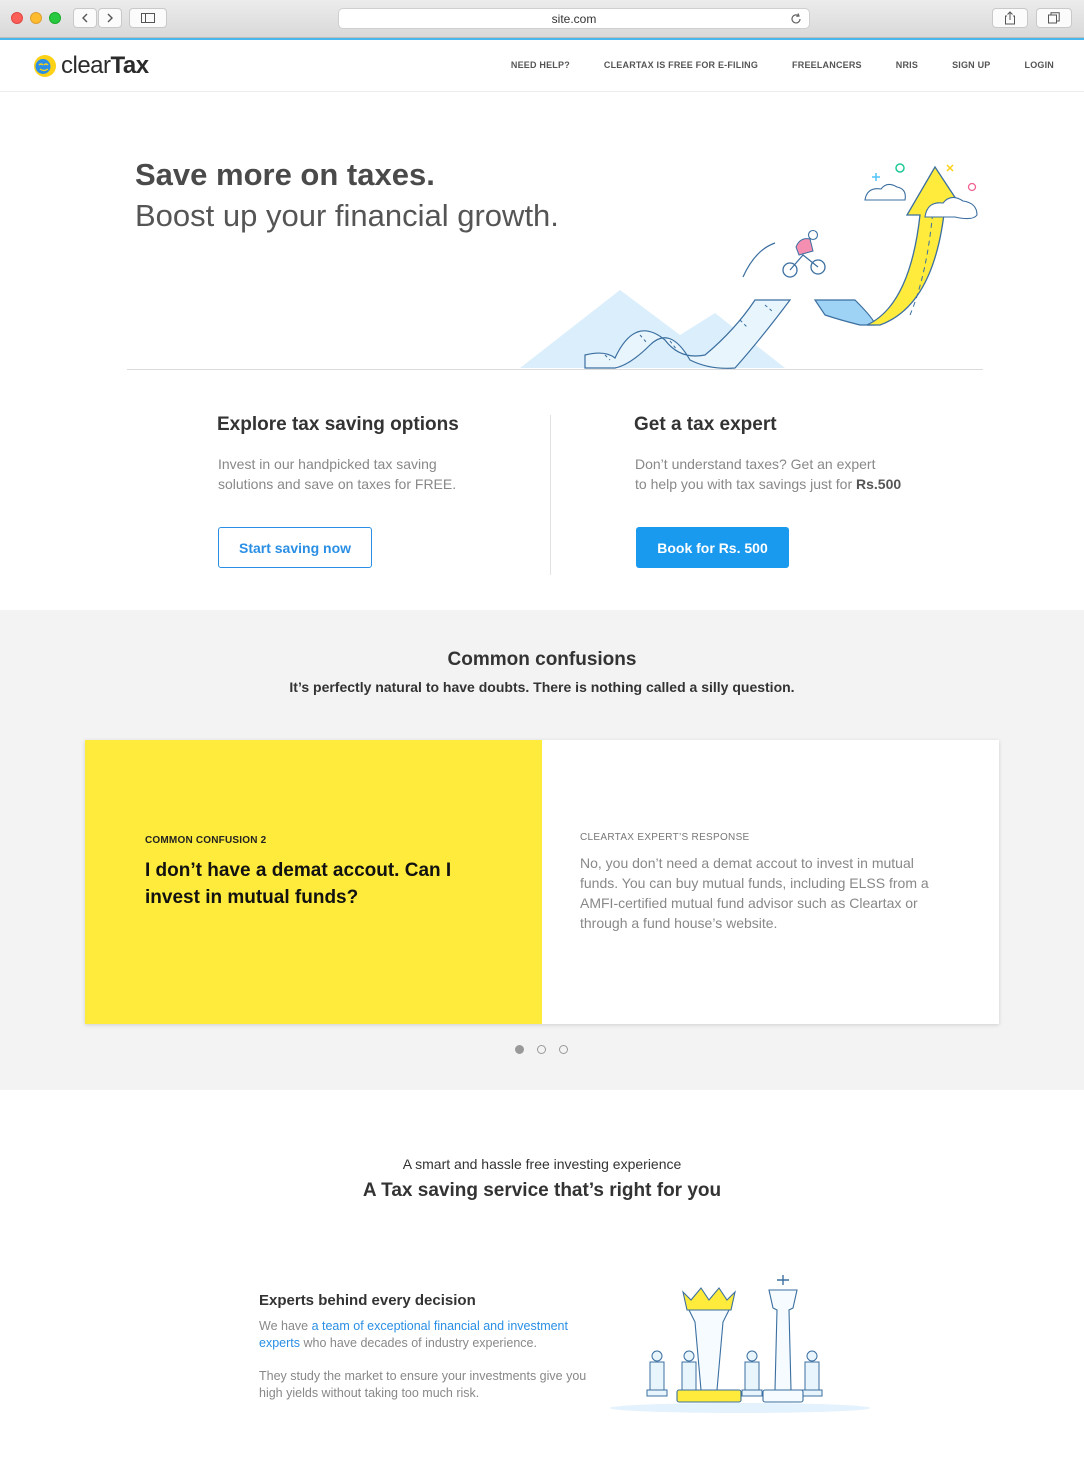  I want to click on chess-pieces-illustration, so click(740, 1344).